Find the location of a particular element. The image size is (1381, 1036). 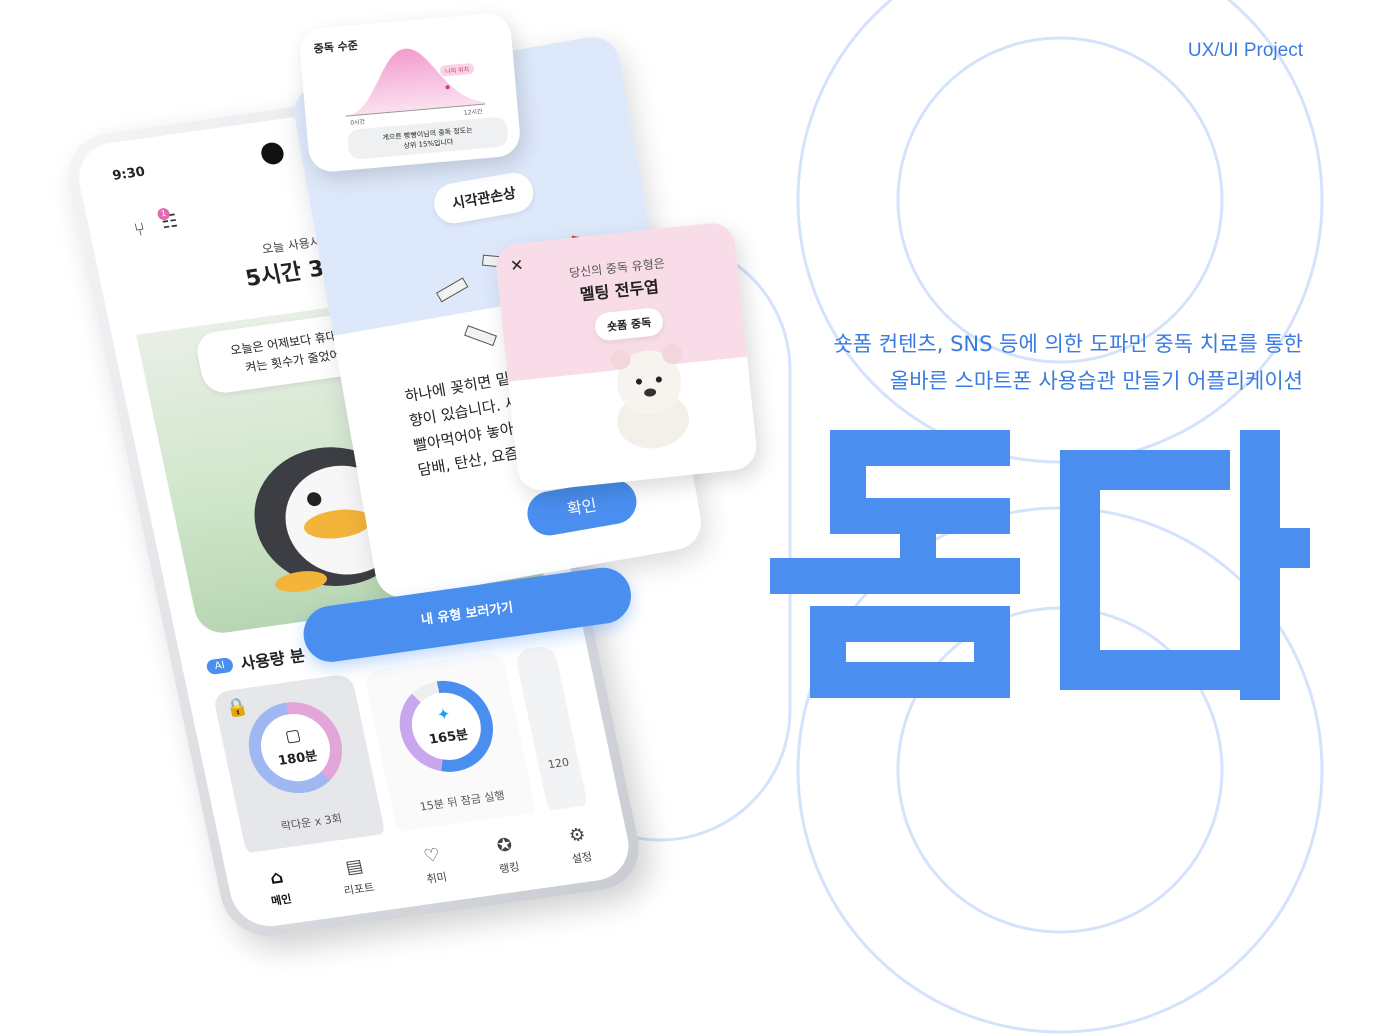

tab-label: 취미 is located at coordinates (437, 878).